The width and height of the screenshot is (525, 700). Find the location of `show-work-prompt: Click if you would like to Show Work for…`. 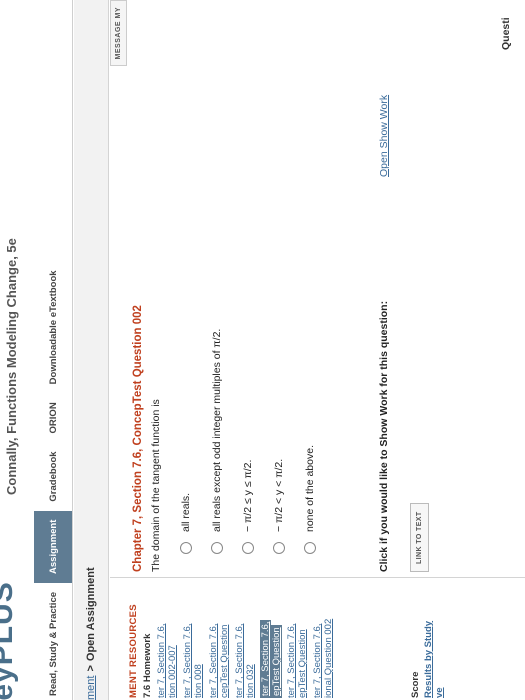

show-work-prompt: Click if you would like to Show Work for… is located at coordinates (384, 436).